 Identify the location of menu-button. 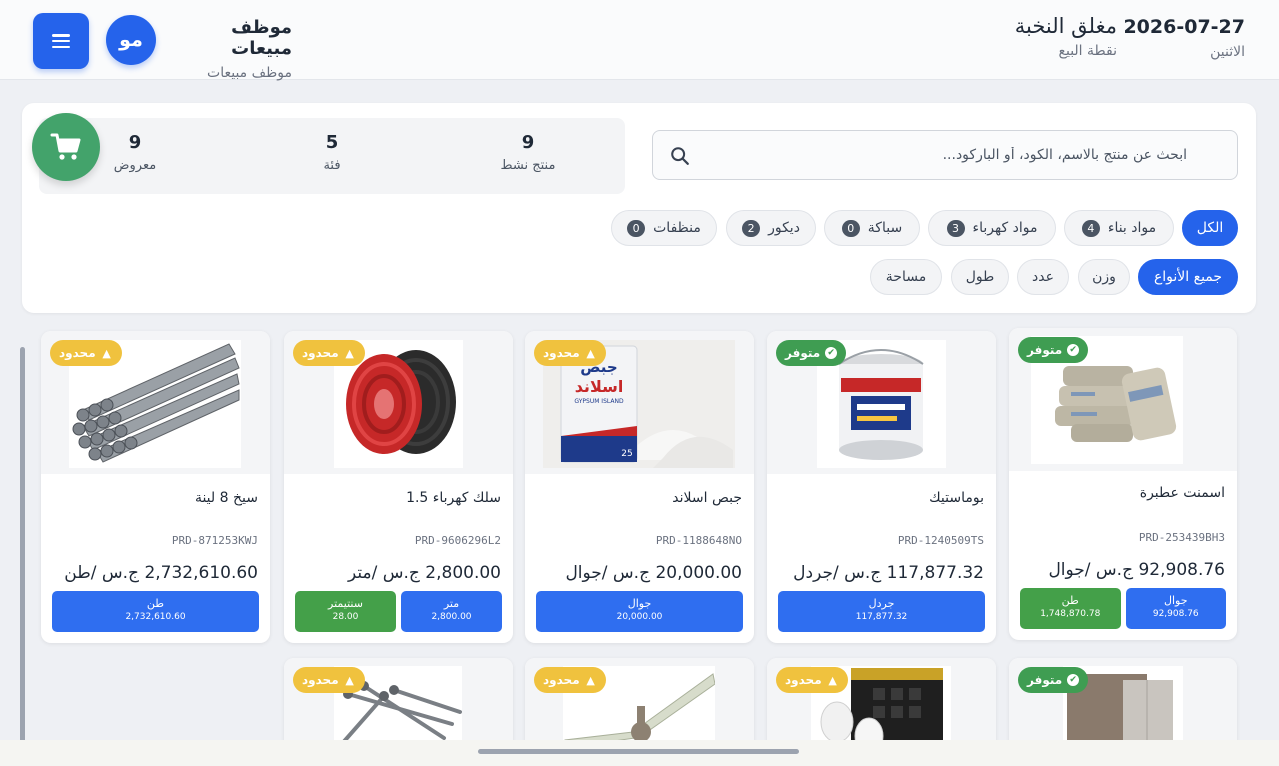
(61, 41).